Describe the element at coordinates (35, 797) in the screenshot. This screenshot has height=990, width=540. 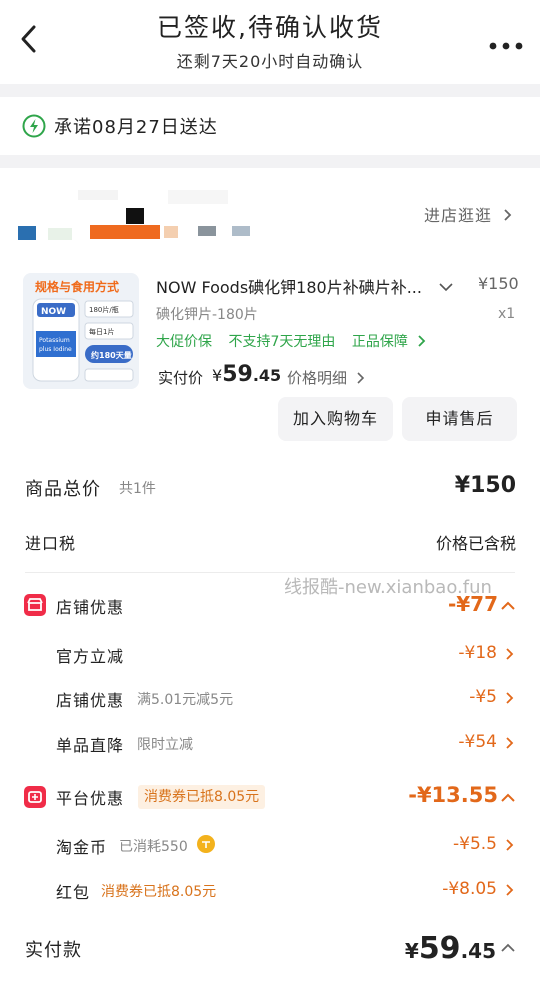
I see `platform-icon` at that location.